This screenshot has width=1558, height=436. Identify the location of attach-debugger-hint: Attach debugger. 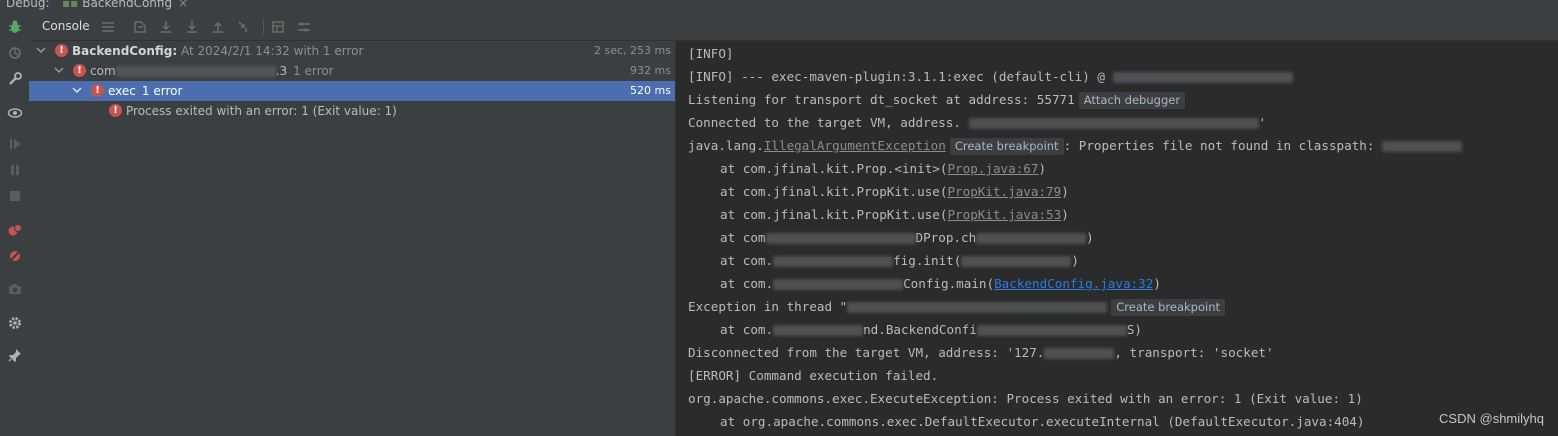
(1132, 100).